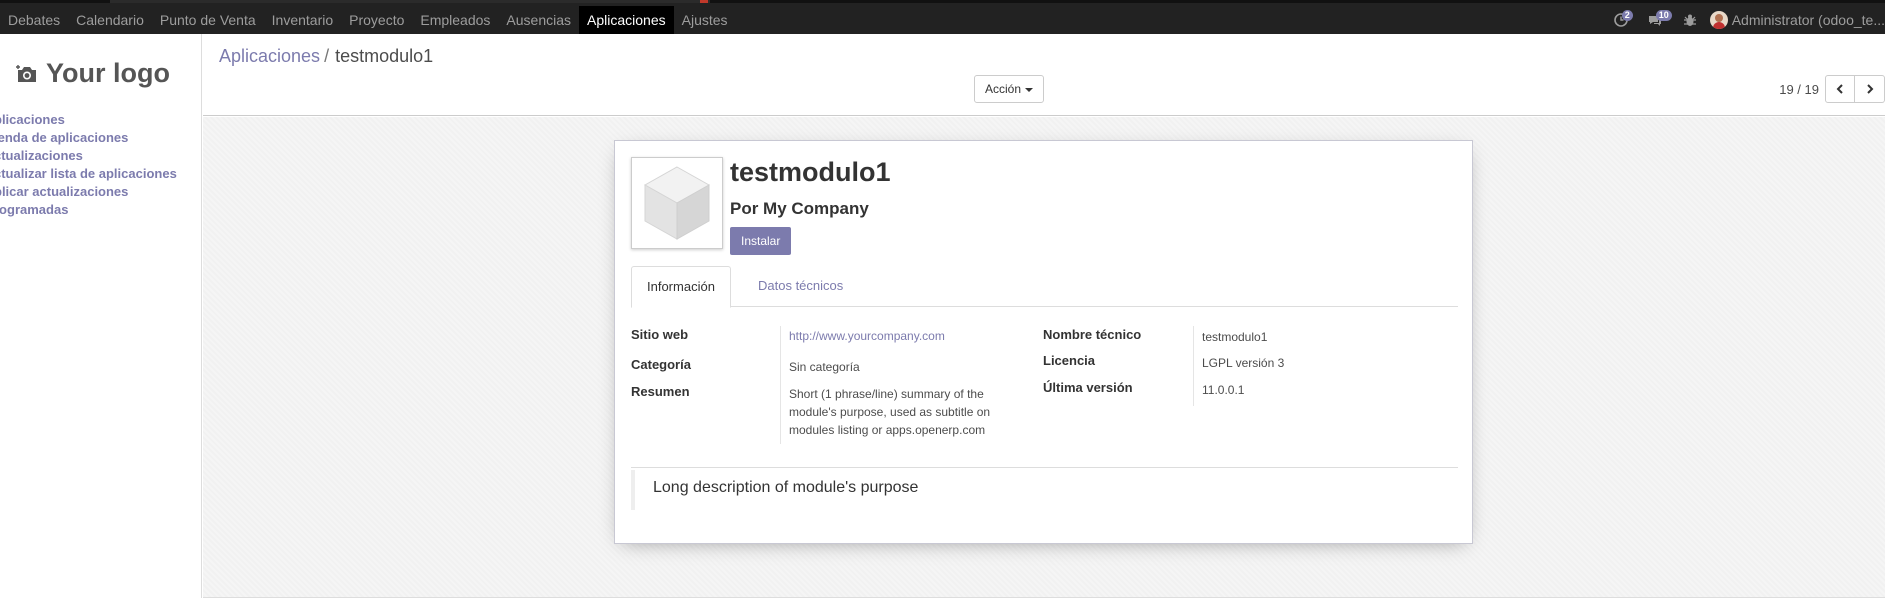 Image resolution: width=1885 pixels, height=598 pixels. I want to click on pager-next-button, so click(1870, 89).